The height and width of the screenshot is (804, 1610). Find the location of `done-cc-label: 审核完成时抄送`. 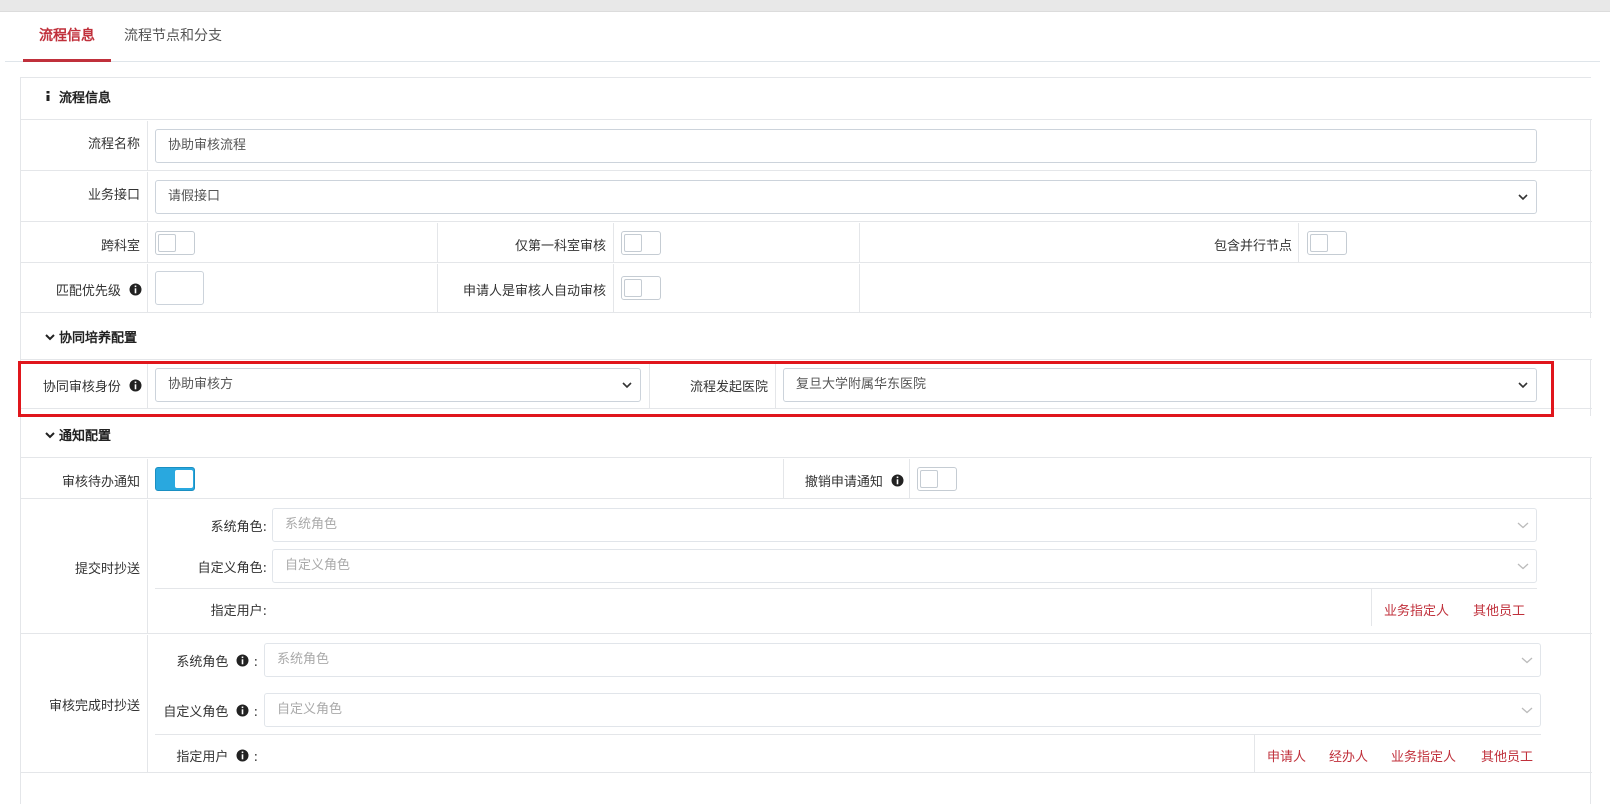

done-cc-label: 审核完成时抄送 is located at coordinates (94, 706).